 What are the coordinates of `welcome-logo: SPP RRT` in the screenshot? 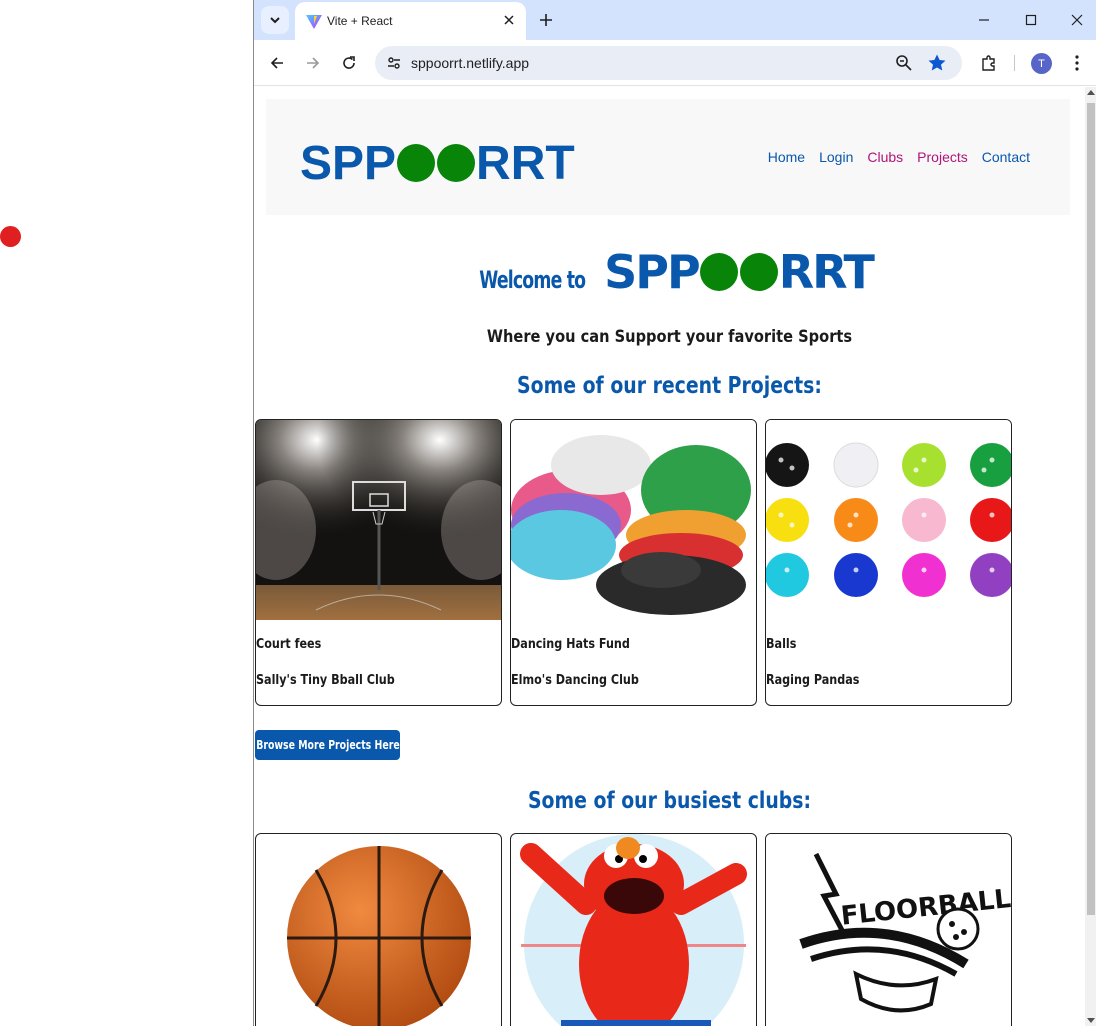 It's located at (739, 272).